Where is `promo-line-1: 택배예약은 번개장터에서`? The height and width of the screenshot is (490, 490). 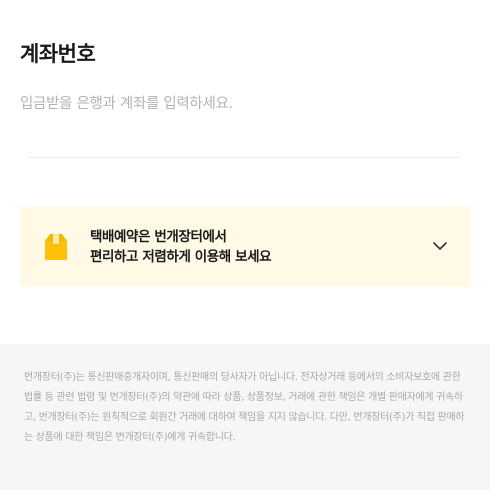
promo-line-1: 택배예약은 번개장터에서 is located at coordinates (158, 237).